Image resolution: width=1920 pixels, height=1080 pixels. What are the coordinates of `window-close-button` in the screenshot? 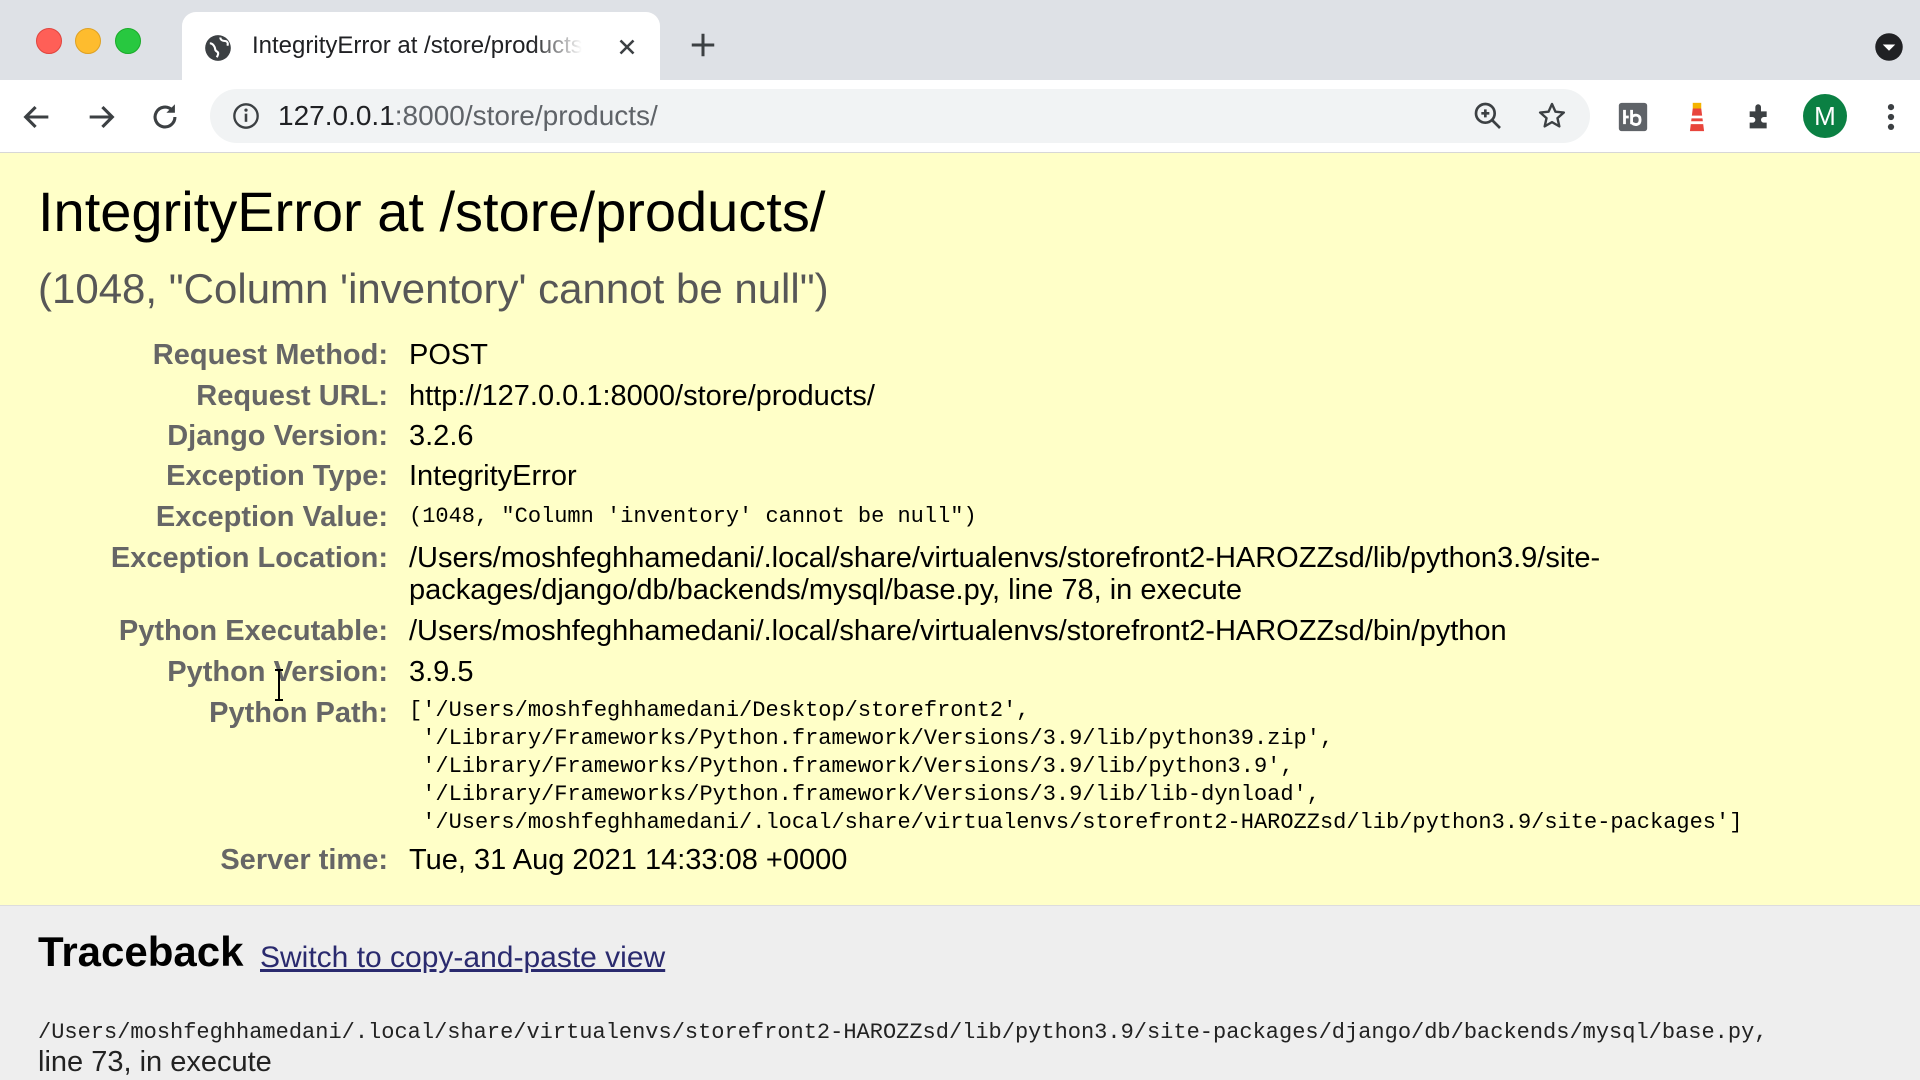 It's located at (49, 41).